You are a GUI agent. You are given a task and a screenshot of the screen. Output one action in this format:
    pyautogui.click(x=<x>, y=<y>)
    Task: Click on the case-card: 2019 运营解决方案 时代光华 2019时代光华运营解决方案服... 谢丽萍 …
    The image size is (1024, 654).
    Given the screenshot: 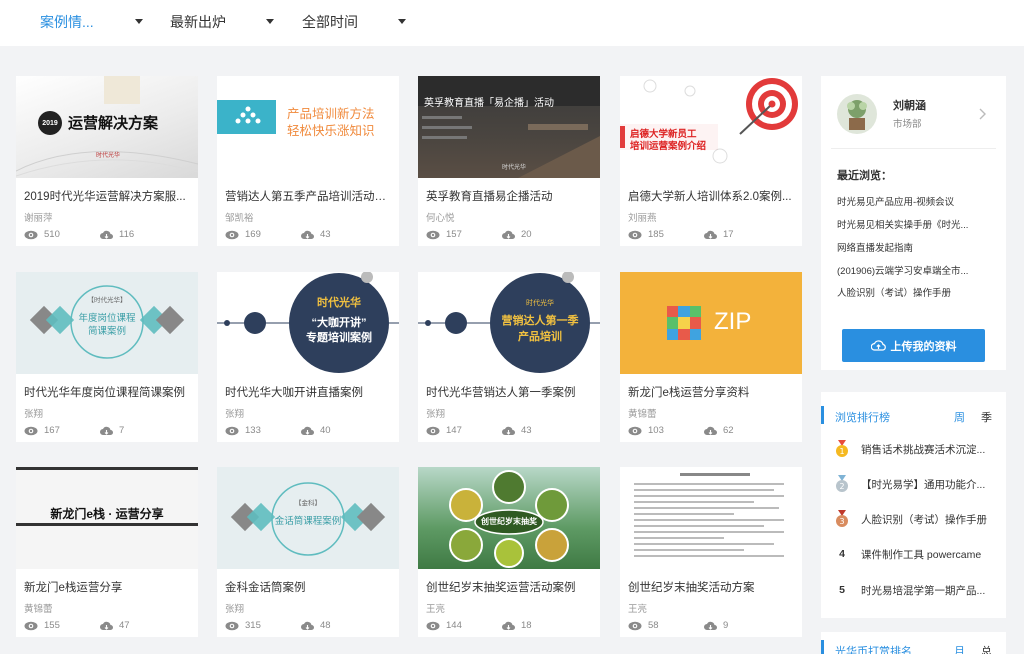 What is the action you would take?
    pyautogui.click(x=107, y=161)
    